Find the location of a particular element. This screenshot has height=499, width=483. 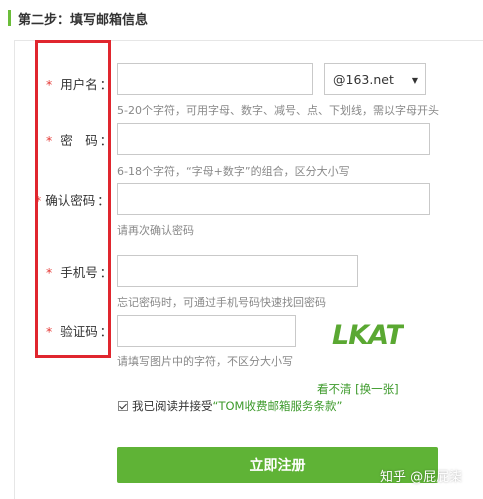

agreement-prefix: 我已阅读并接受 is located at coordinates (172, 406).